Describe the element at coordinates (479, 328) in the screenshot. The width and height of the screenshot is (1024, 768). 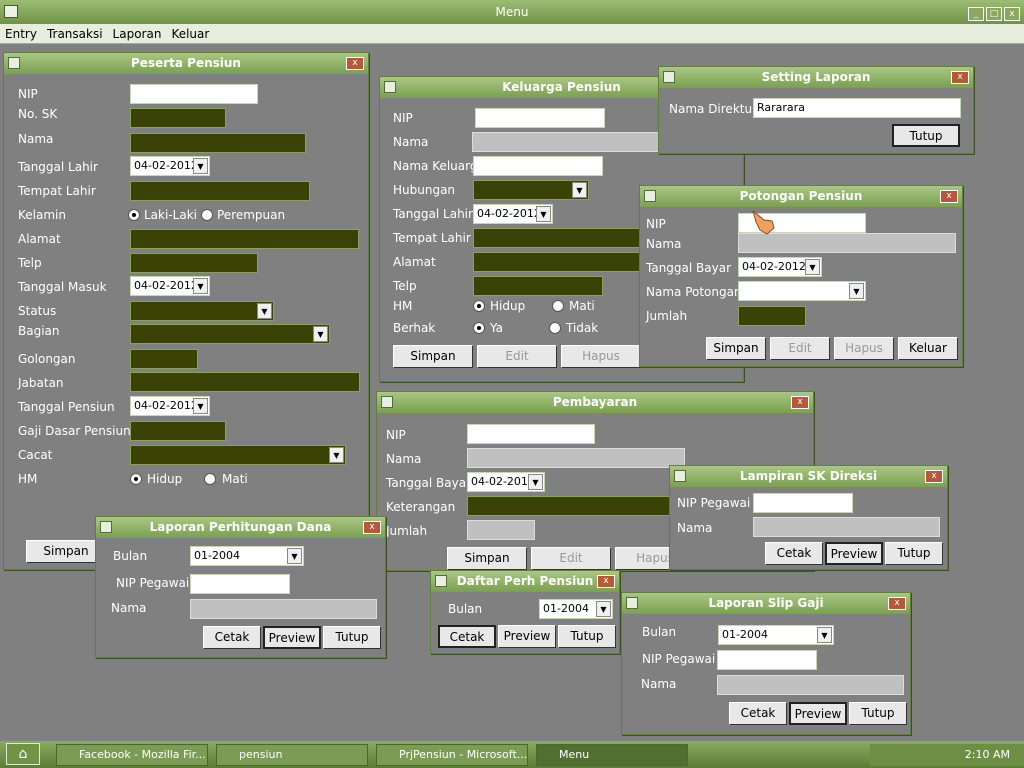
I see `radio-ya` at that location.